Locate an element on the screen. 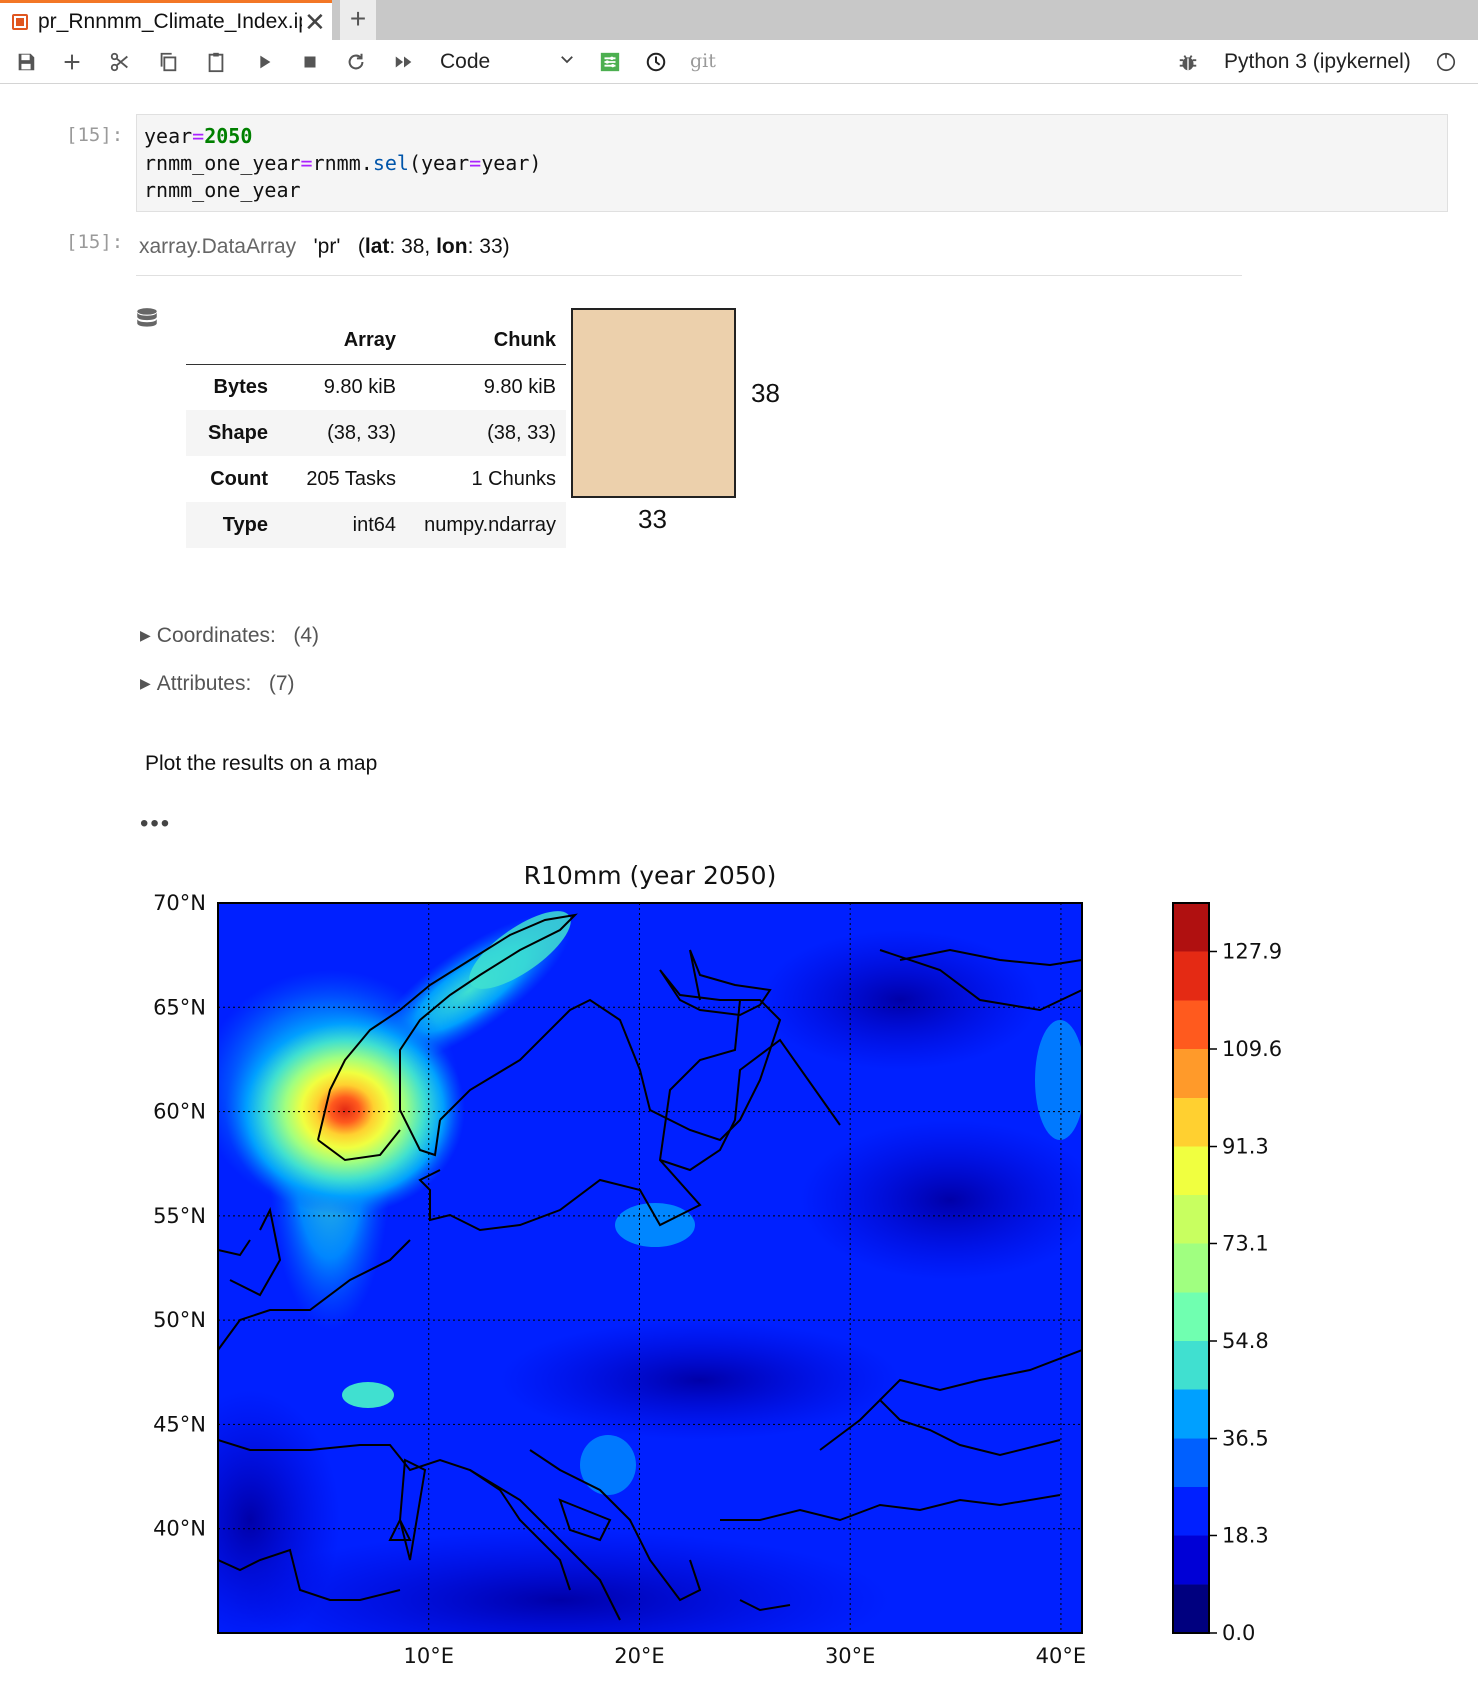  longitude-tick-label: 30°E is located at coordinates (850, 1656).